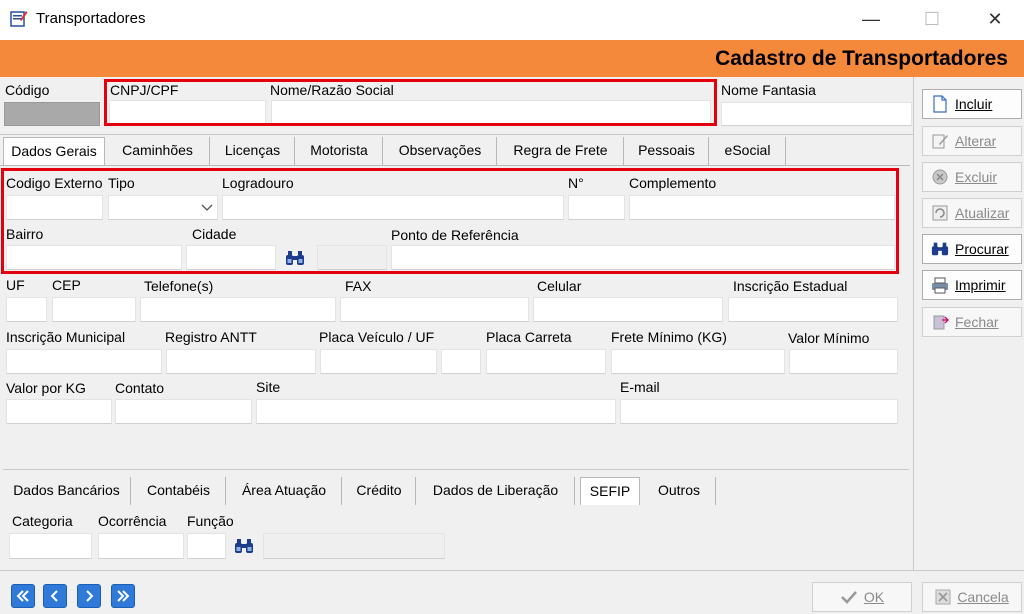 This screenshot has height=614, width=1024. I want to click on funcao-description-field, so click(354, 546).